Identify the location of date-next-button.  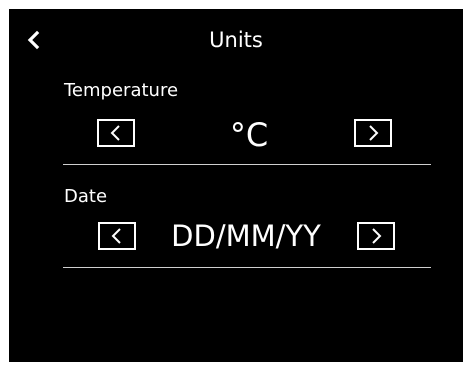
(376, 236).